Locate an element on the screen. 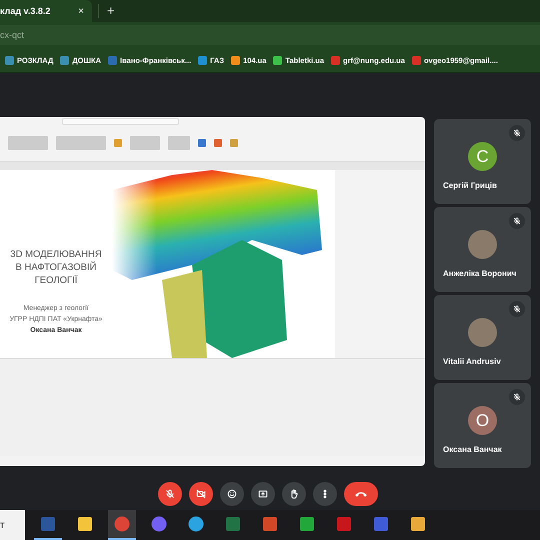  smiley-icon is located at coordinates (231, 494).